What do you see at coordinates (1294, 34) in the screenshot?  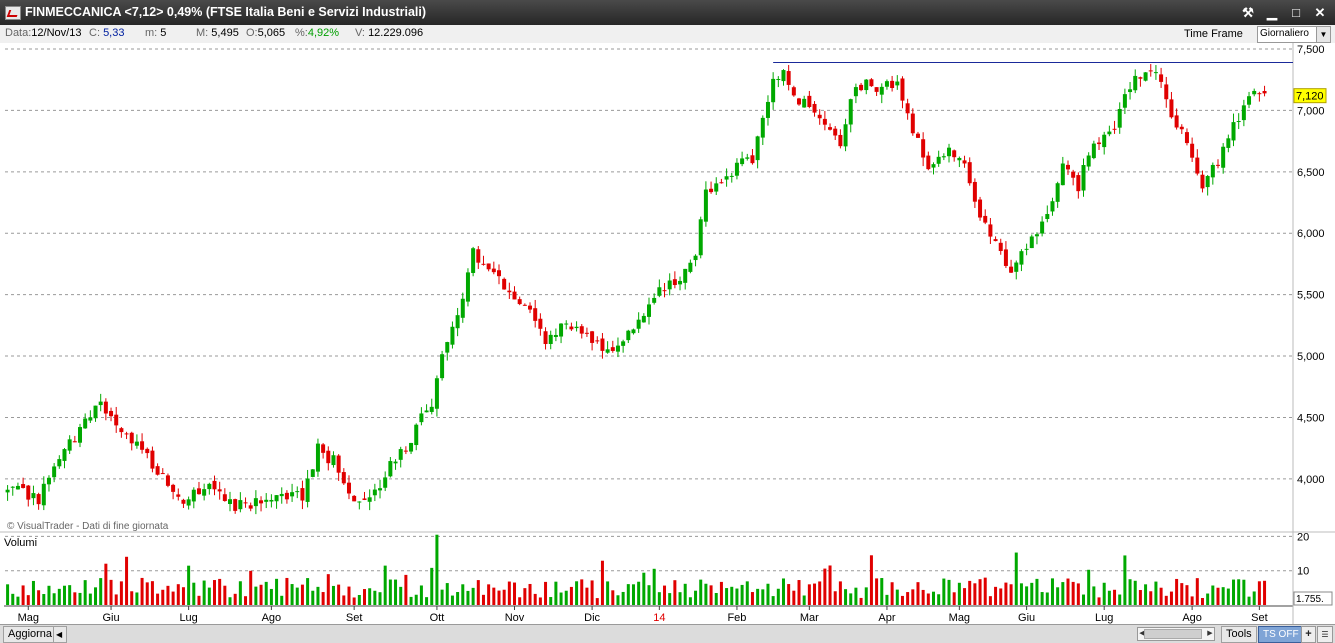 I see `timeframe-select: Giornaliero ▼` at bounding box center [1294, 34].